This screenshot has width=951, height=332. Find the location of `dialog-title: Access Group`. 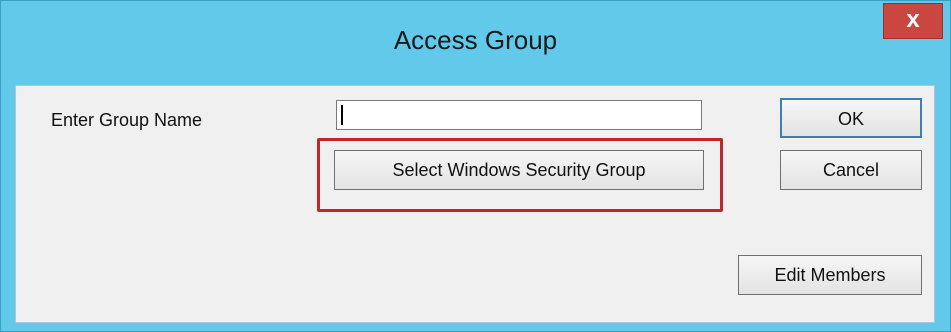

dialog-title: Access Group is located at coordinates (475, 40).